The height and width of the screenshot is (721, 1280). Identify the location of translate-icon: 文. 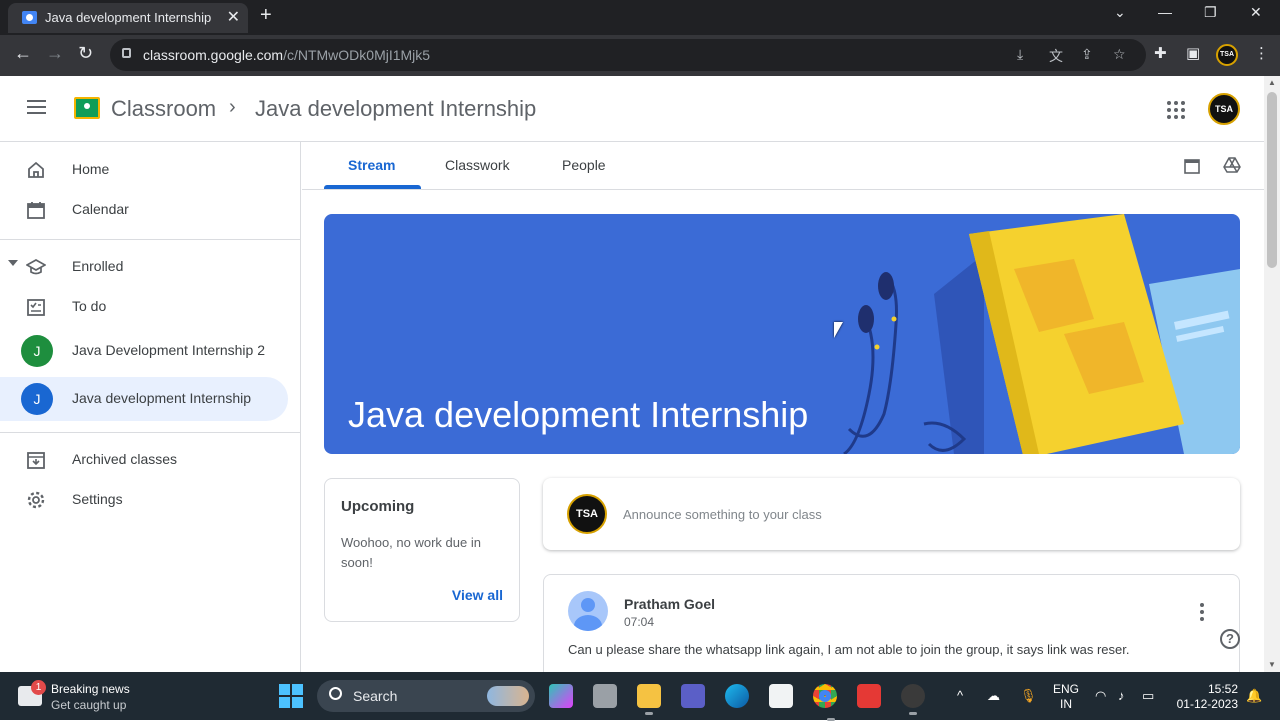
(1056, 56).